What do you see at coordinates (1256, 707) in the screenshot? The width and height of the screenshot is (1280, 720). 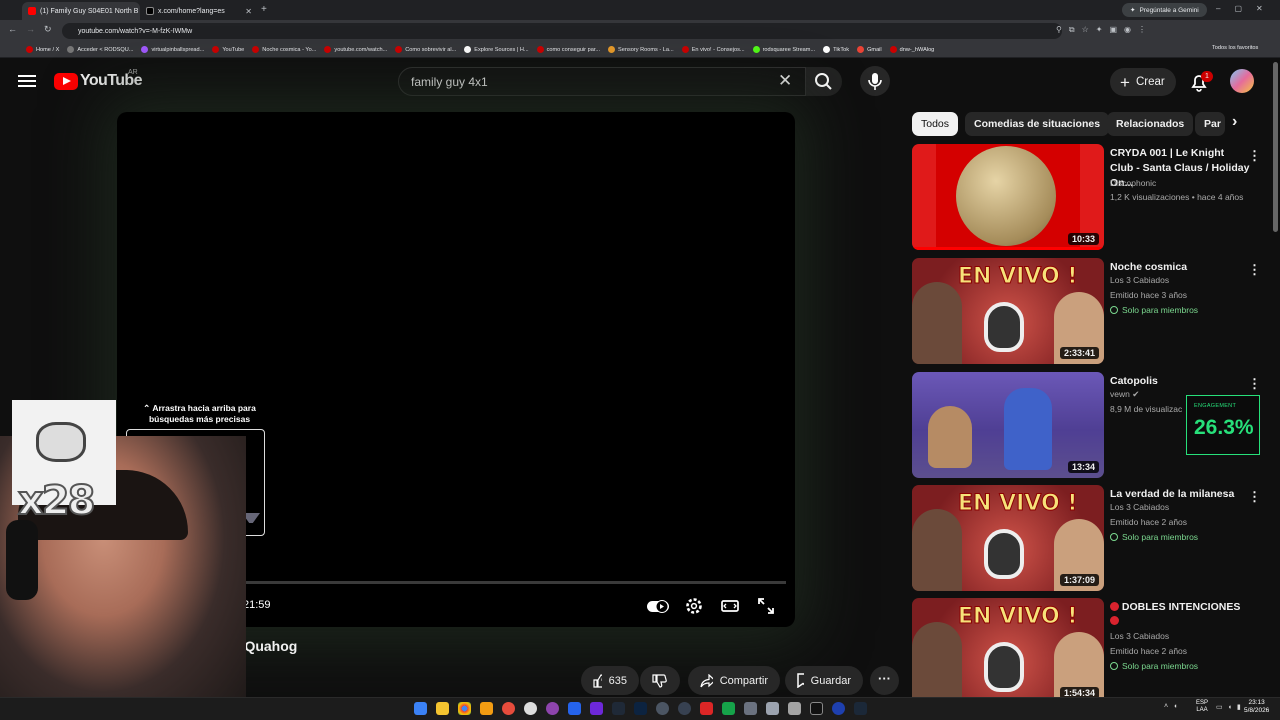 I see `clock: 23:13 5/8/2026` at bounding box center [1256, 707].